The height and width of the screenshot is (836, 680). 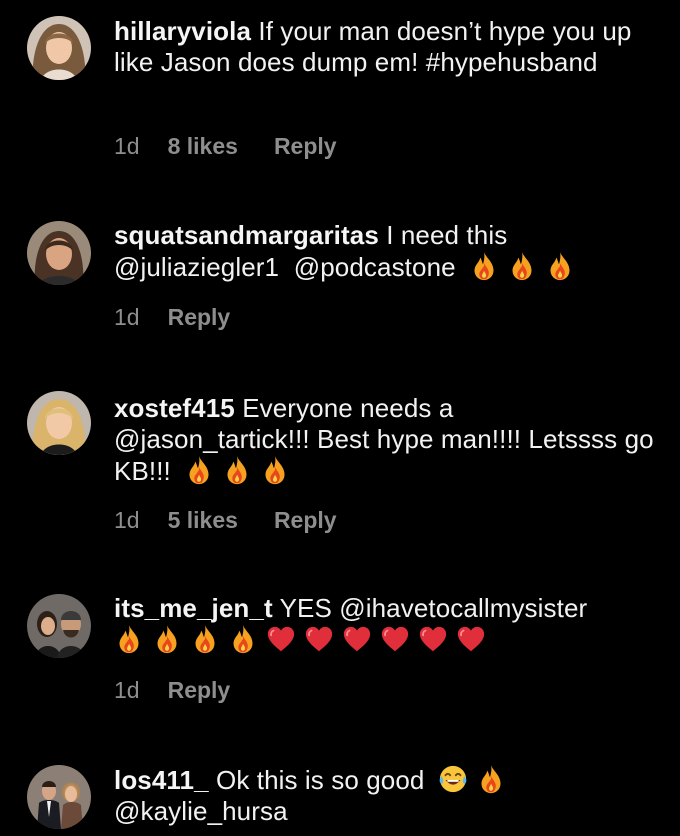 I want to click on comment-username: its_me_jen_t, so click(x=193, y=608).